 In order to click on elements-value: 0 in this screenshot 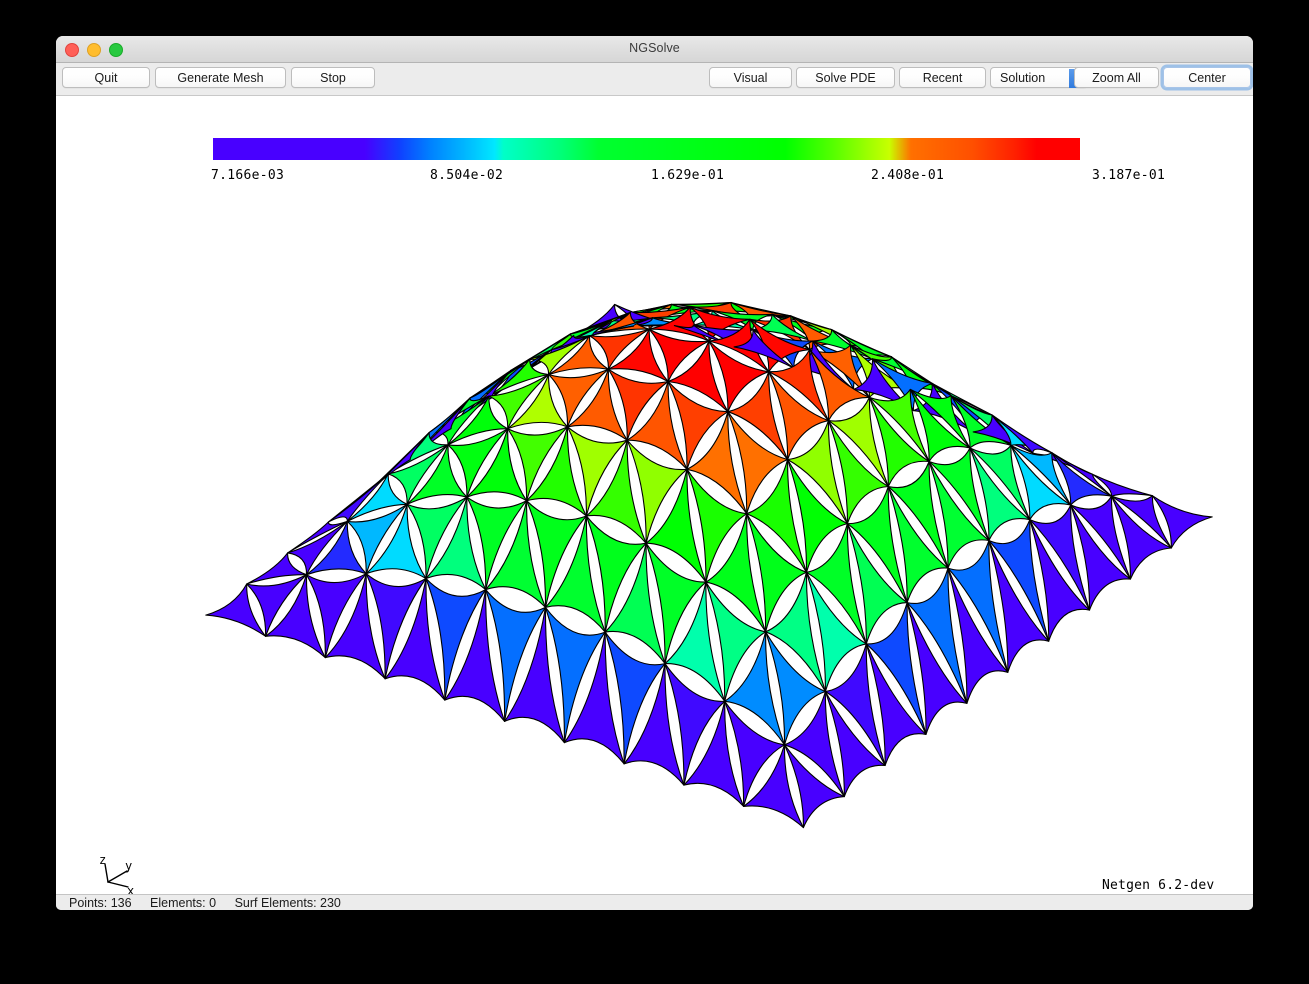, I will do `click(213, 903)`.